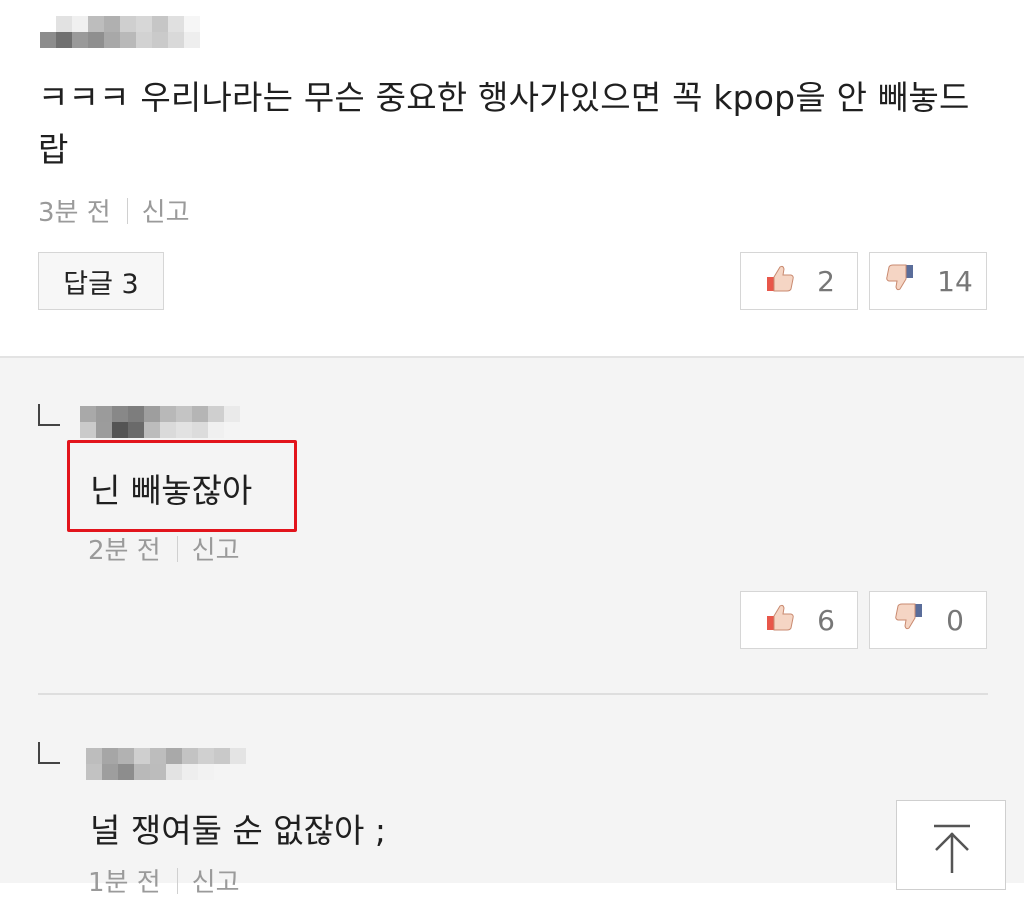 The image size is (1024, 899). Describe the element at coordinates (238, 830) in the screenshot. I see `reply-text: 널 쟁여둘 순 없잖아 ;` at that location.